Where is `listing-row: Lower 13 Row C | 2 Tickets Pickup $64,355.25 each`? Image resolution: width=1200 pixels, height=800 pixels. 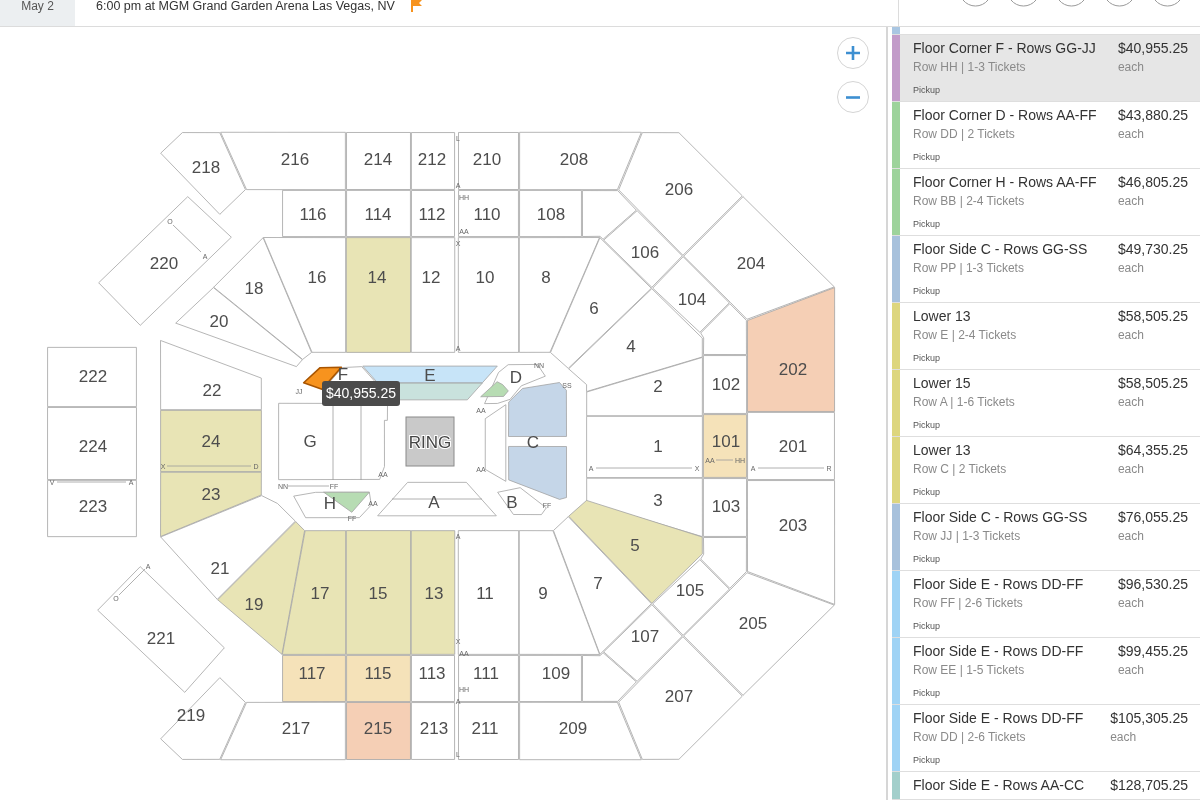
listing-row: Lower 13 Row C | 2 Tickets Pickup $64,355.25 each is located at coordinates (1046, 470).